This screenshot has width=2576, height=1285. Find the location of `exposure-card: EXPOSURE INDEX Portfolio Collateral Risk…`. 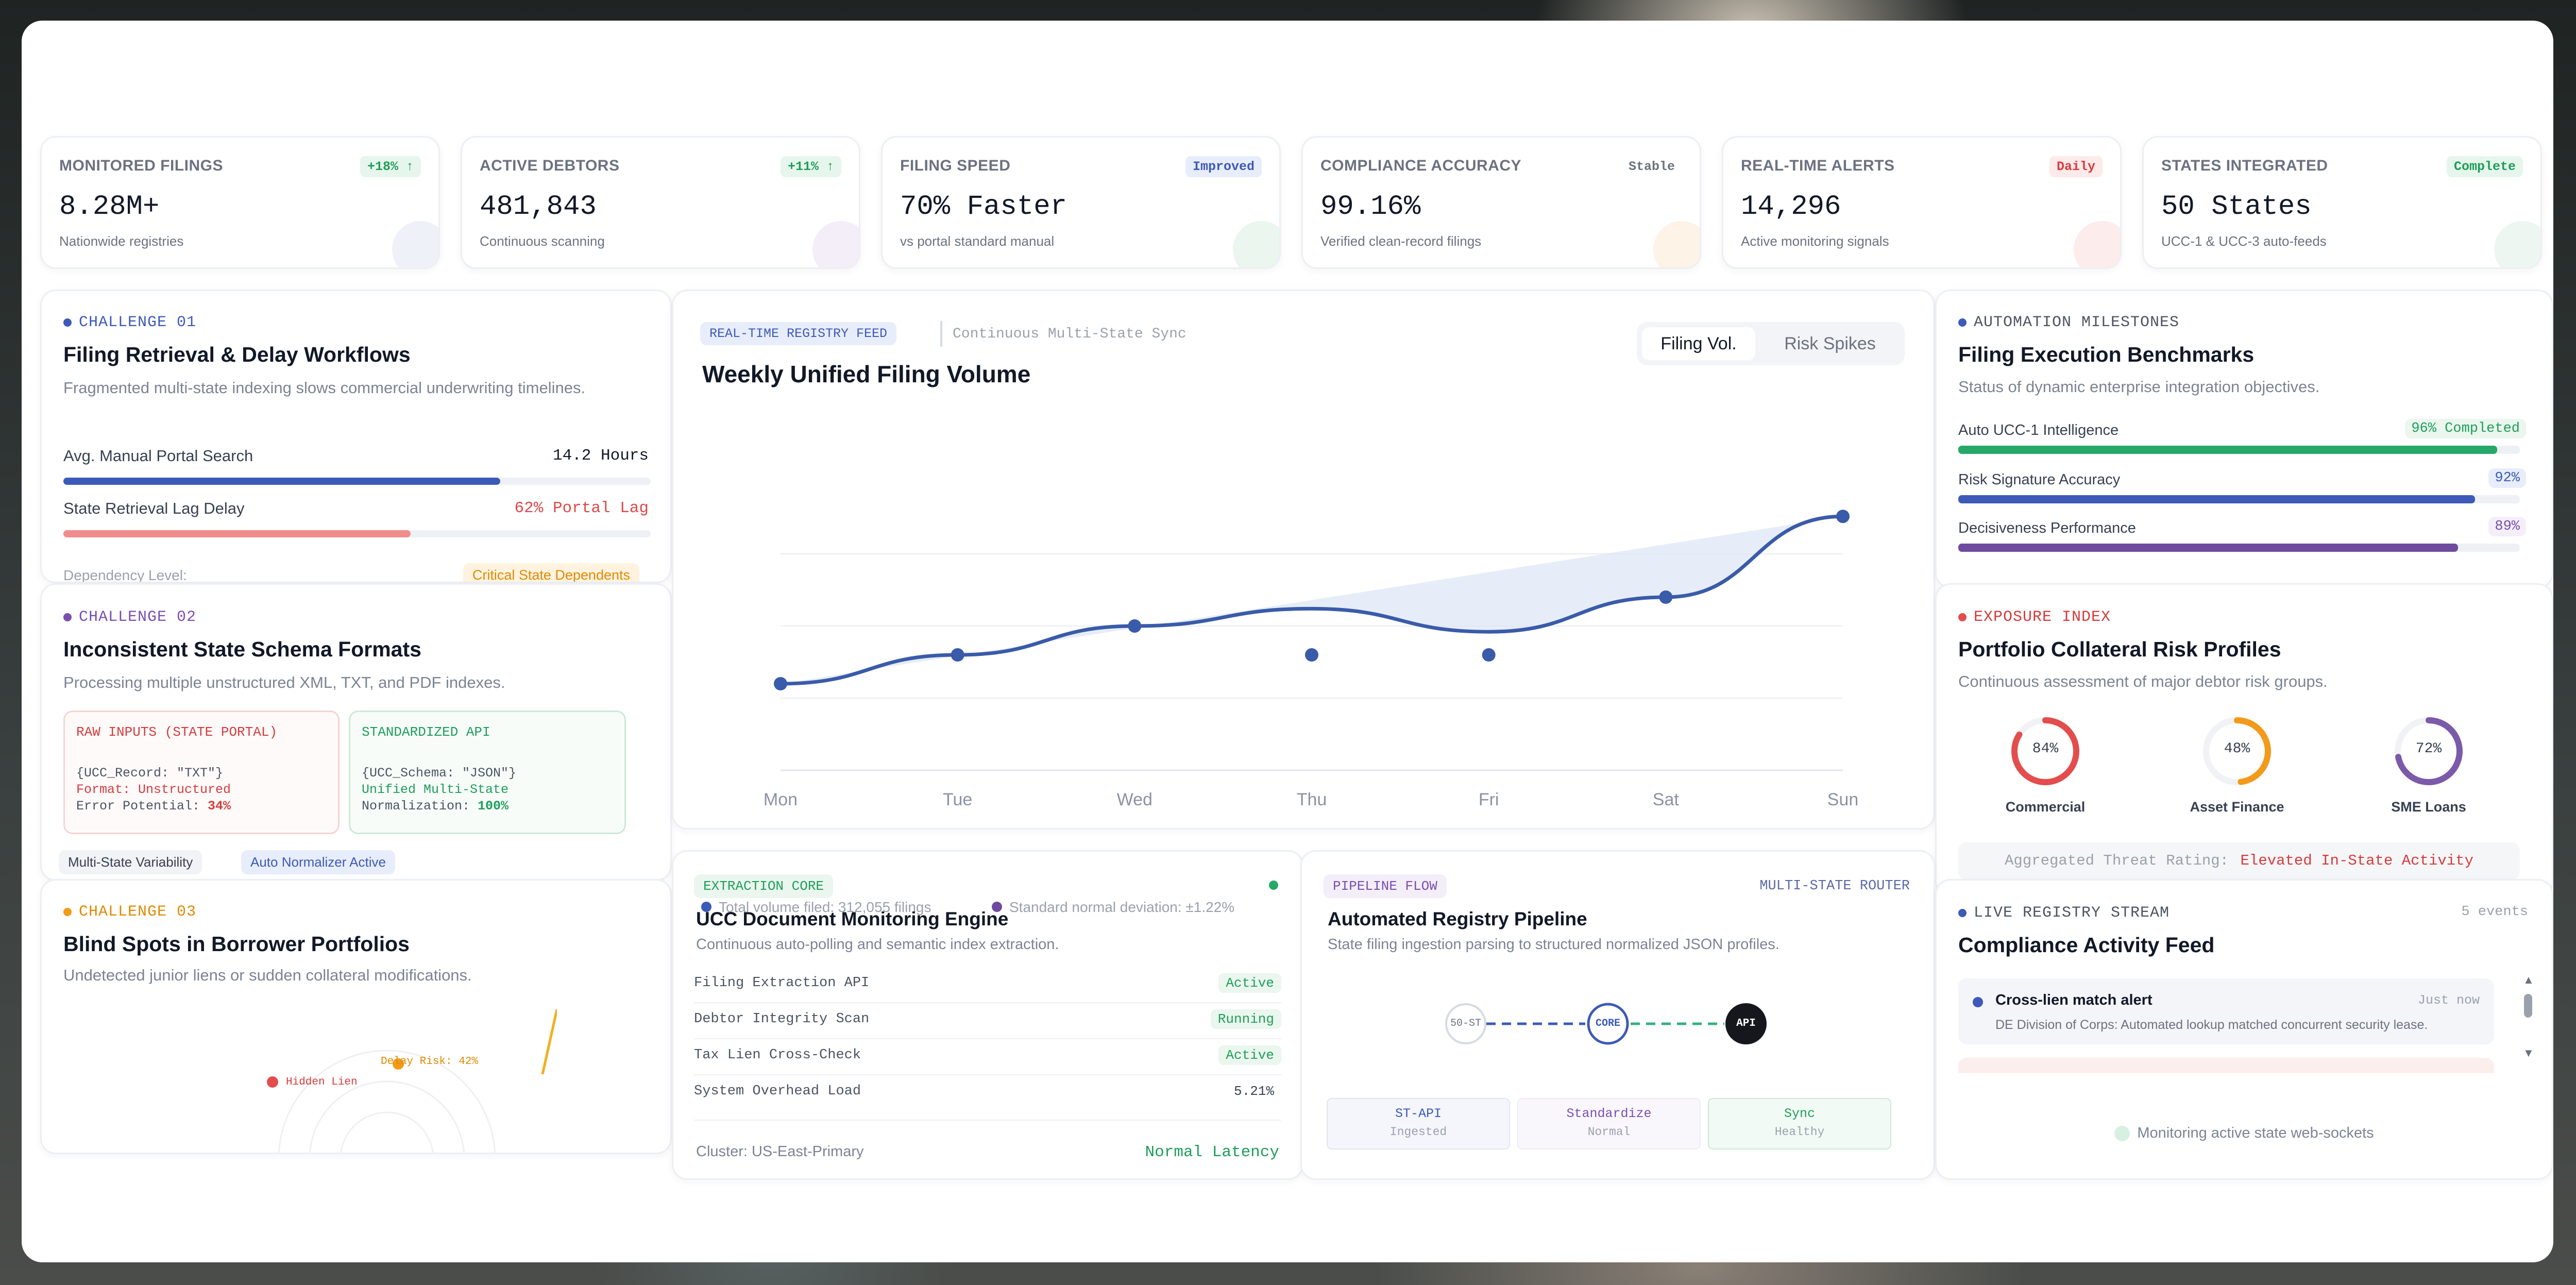

exposure-card: EXPOSURE INDEX Portfolio Collateral Risk… is located at coordinates (2244, 740).